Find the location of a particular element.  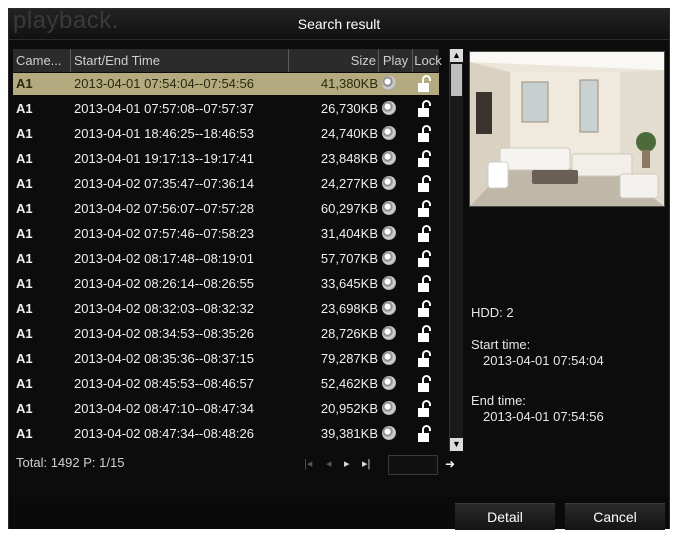

row-time-range: 2013-04-02 08:35:36--08:37:15 is located at coordinates (164, 358).